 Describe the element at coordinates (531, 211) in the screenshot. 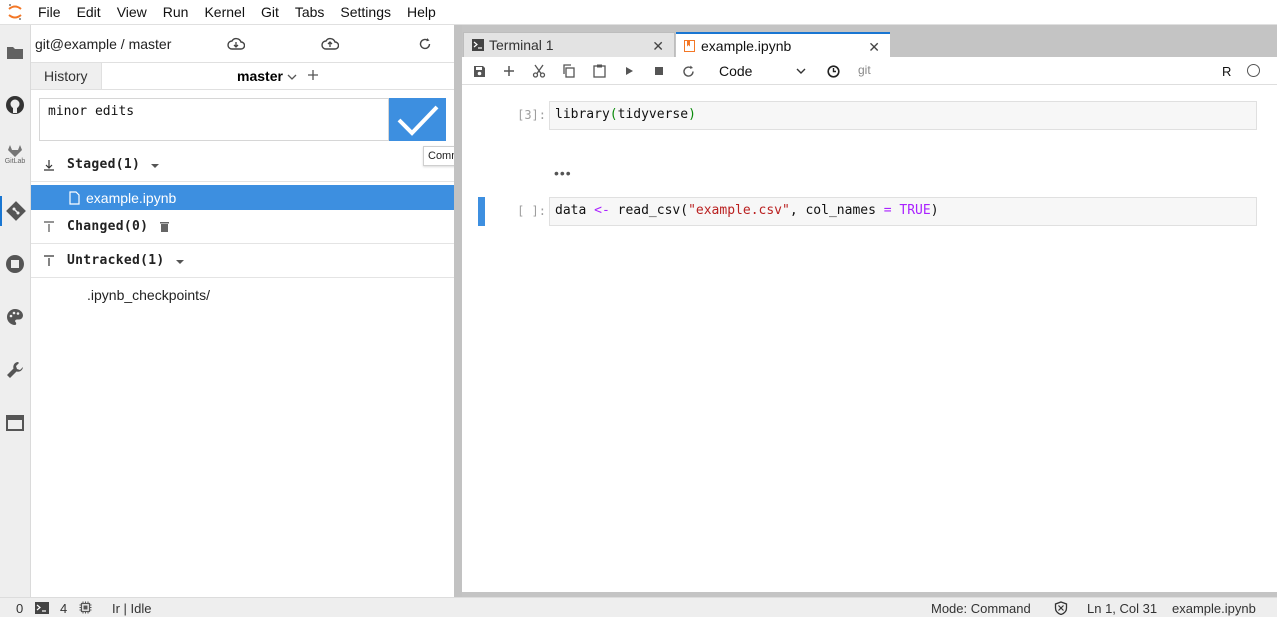

I see `cell-prompt: [ ]:` at that location.